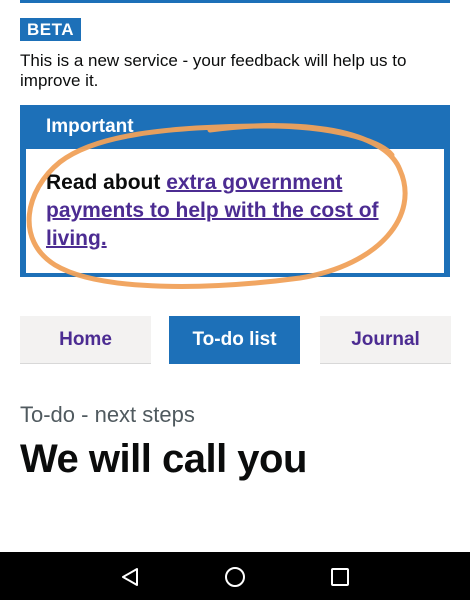  I want to click on page-title: We will call you, so click(163, 459).